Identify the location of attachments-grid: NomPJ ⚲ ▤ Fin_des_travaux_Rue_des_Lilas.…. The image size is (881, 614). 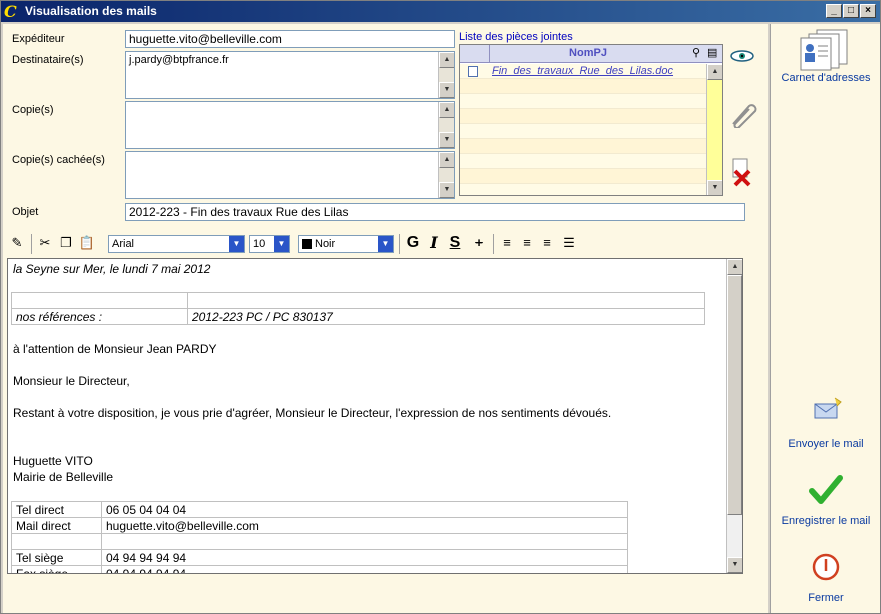
(591, 120).